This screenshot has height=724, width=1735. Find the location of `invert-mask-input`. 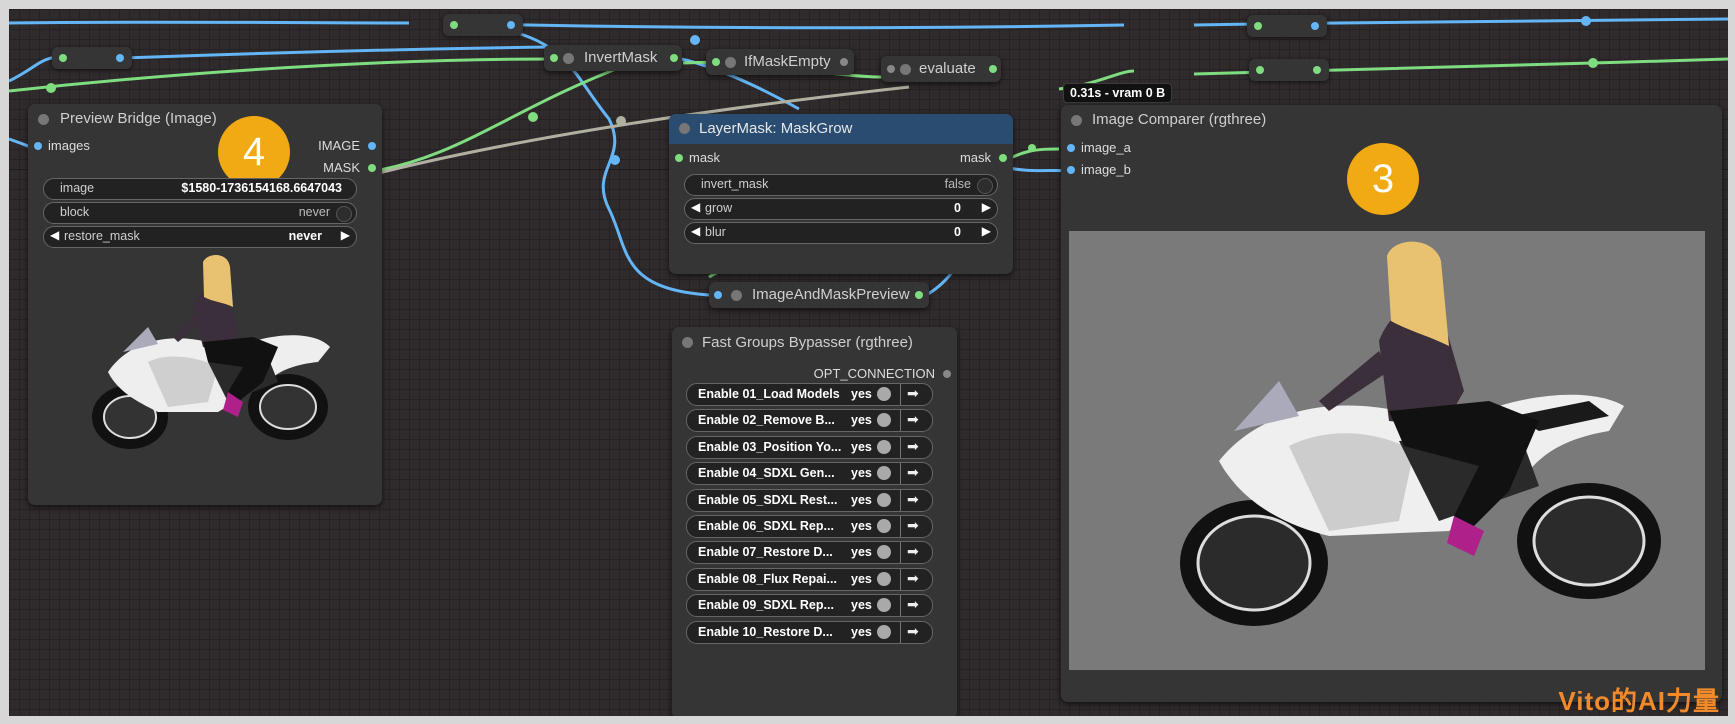

invert-mask-input is located at coordinates (554, 58).